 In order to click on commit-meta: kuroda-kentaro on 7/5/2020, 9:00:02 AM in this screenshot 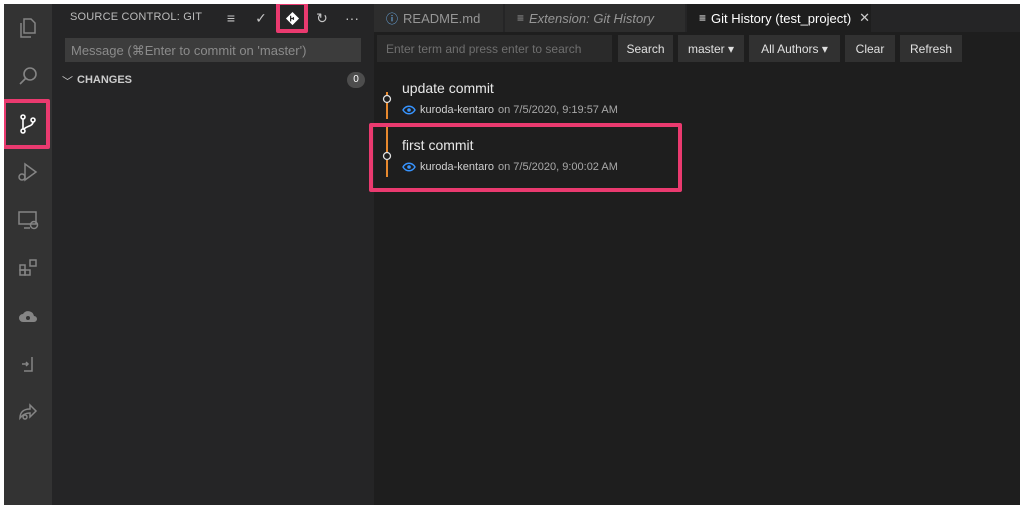, I will do `click(510, 167)`.